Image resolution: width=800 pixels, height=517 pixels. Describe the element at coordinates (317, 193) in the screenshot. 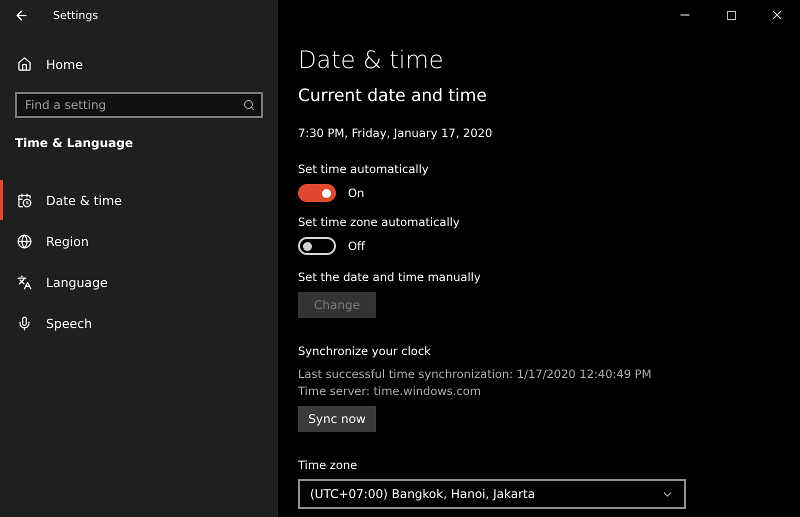

I see `toggle-switch` at that location.